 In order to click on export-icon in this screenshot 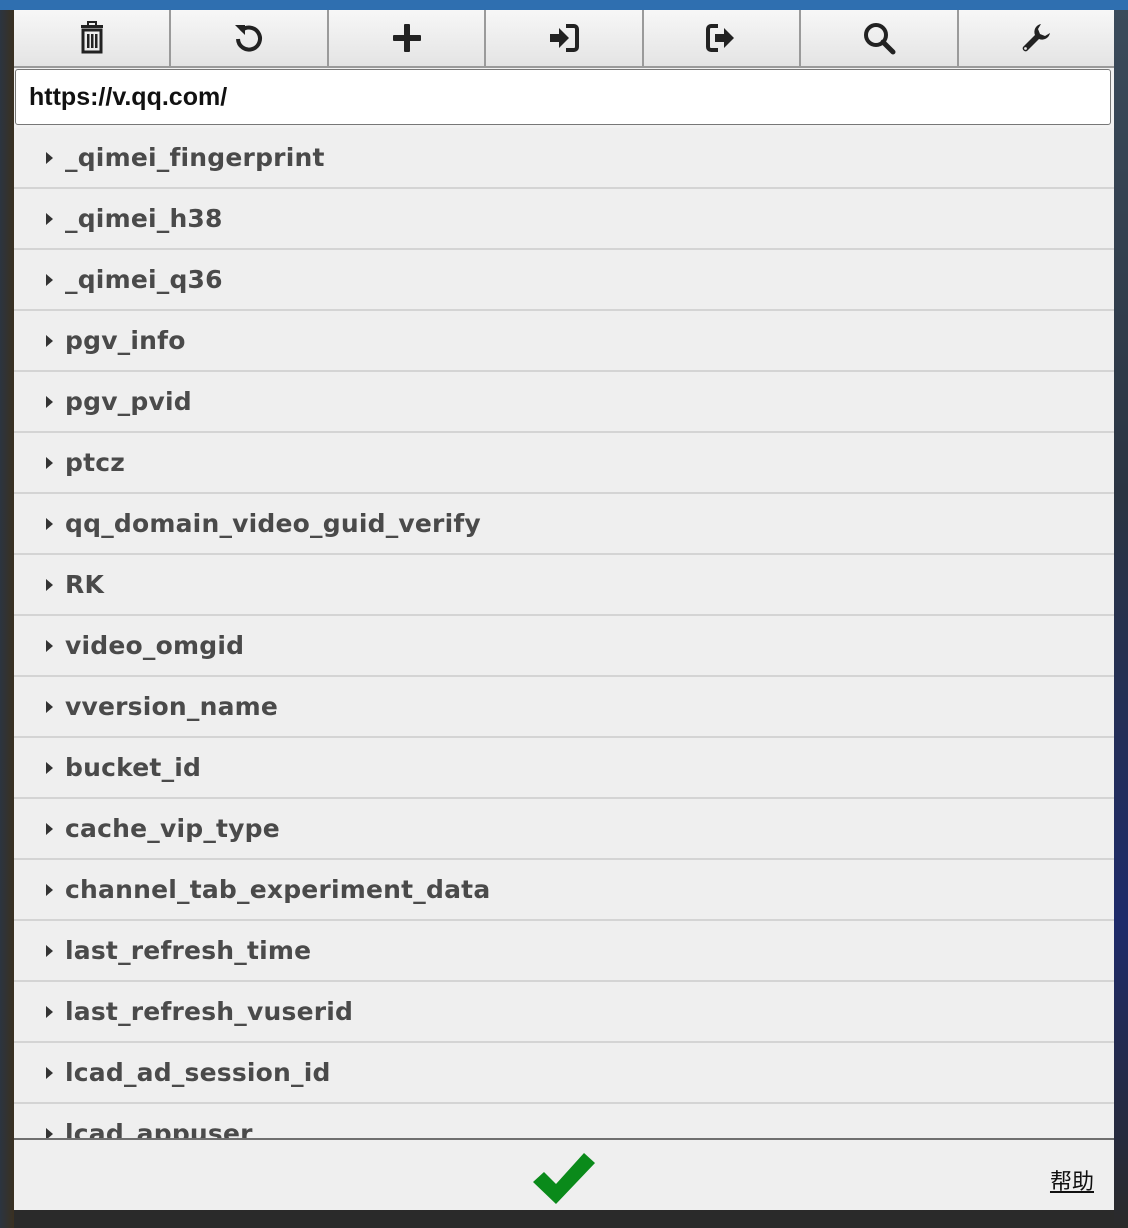, I will do `click(720, 38)`.